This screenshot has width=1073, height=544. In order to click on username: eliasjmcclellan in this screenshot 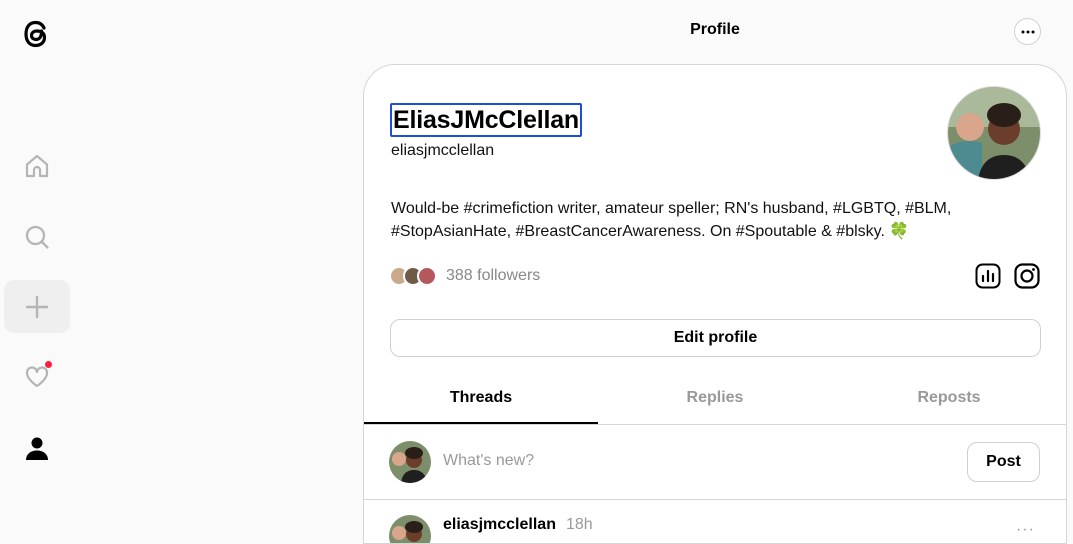, I will do `click(443, 150)`.